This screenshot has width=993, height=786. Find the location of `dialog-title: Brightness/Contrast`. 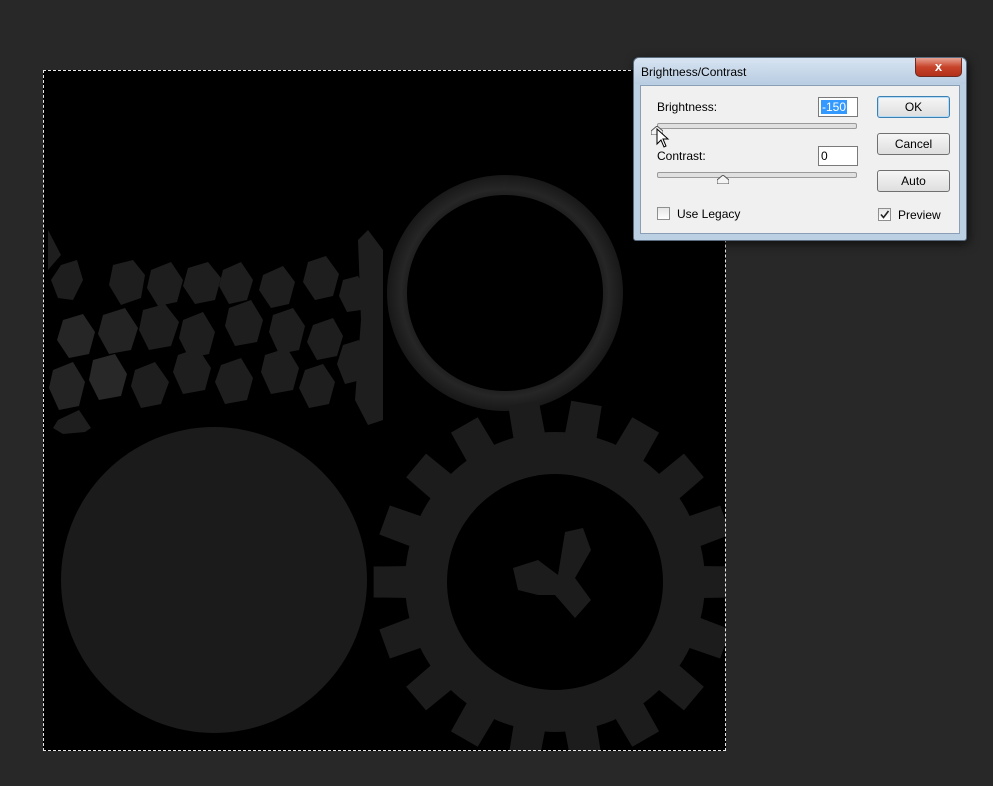

dialog-title: Brightness/Contrast is located at coordinates (694, 72).